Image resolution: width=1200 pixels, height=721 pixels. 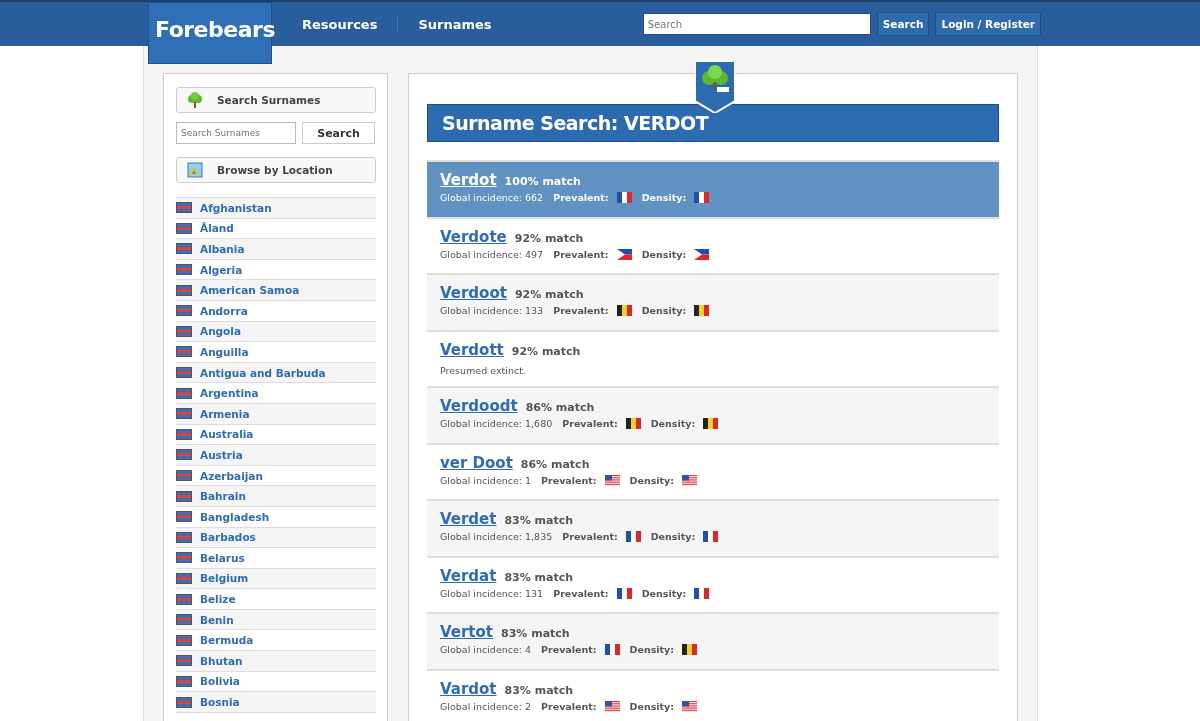 I want to click on incidence-text: Global incidence: 1,835, so click(x=496, y=536).